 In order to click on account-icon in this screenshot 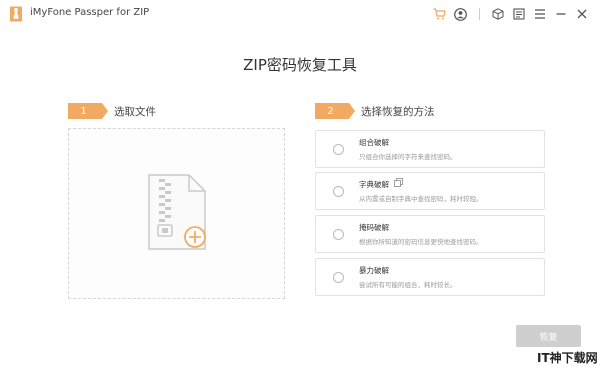, I will do `click(460, 14)`.